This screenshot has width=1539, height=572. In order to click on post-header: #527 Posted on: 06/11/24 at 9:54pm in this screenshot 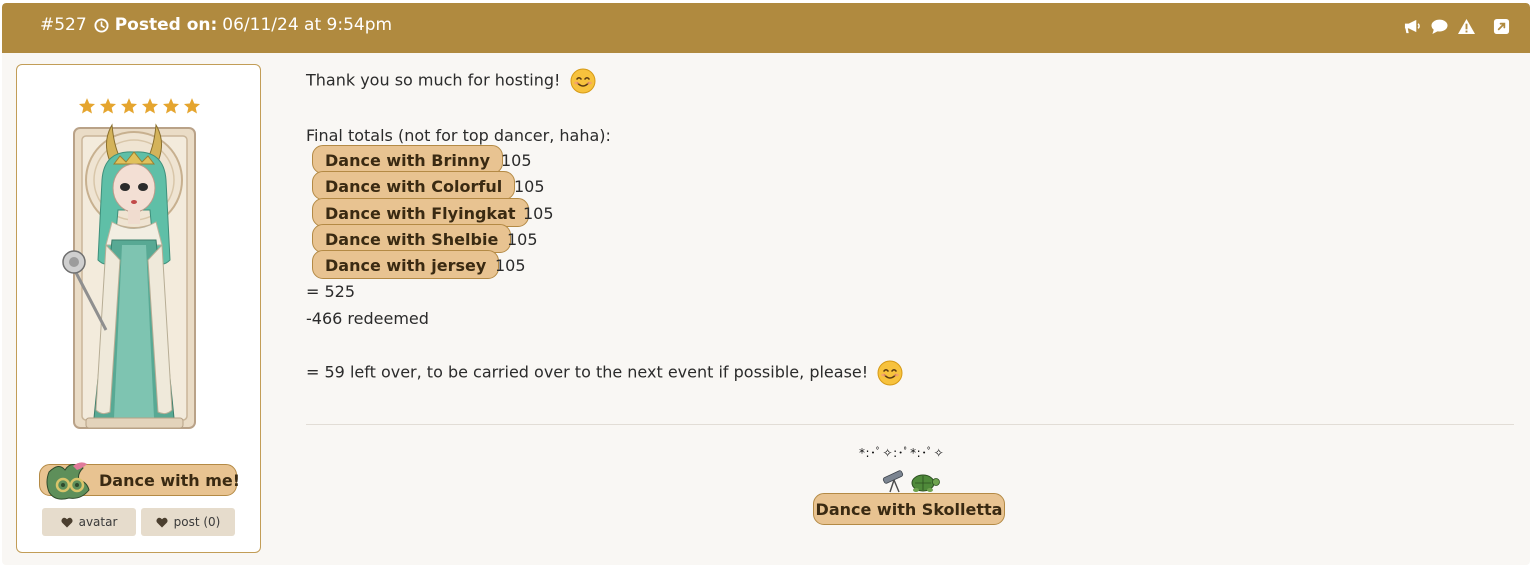, I will do `click(766, 28)`.